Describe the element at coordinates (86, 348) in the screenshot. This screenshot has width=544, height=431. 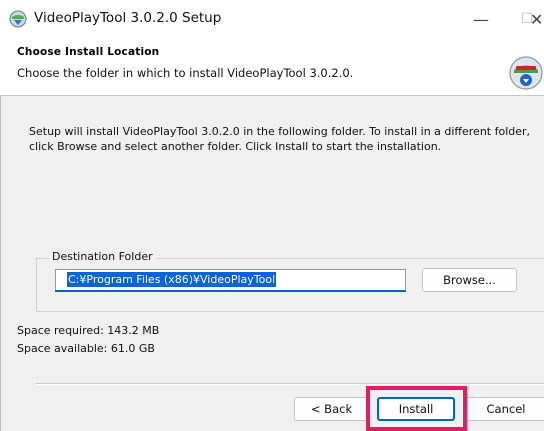
I see `space-available: Space available: 61.0 GB` at that location.